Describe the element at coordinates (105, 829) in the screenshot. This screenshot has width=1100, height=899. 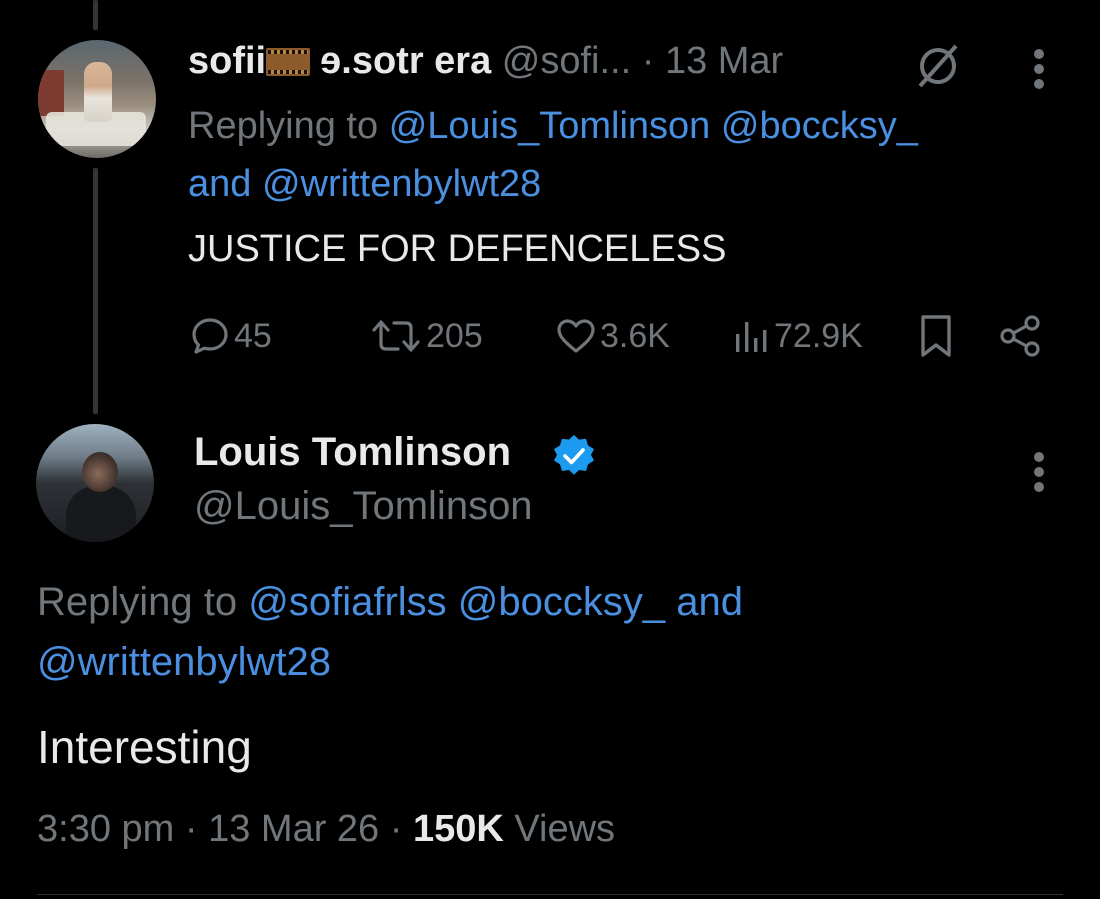
I see `tweet-time: 3:30 pm` at that location.